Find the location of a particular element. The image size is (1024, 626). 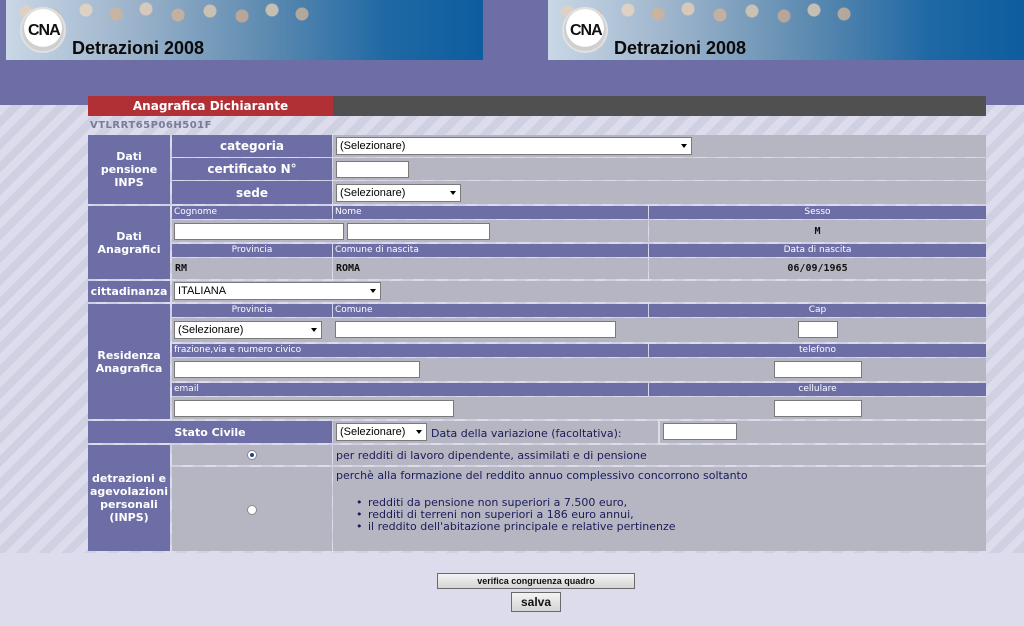

data-nascita-value: 06/09/1965 is located at coordinates (817, 268).